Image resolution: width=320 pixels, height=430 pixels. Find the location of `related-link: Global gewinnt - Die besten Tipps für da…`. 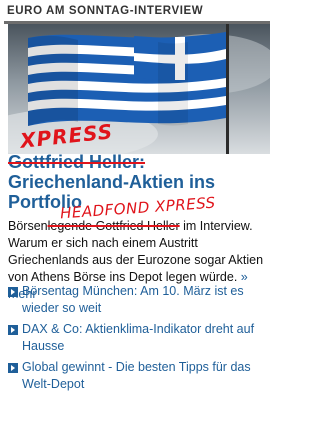

related-link: Global gewinnt - Die besten Tipps für da… is located at coordinates (147, 376).